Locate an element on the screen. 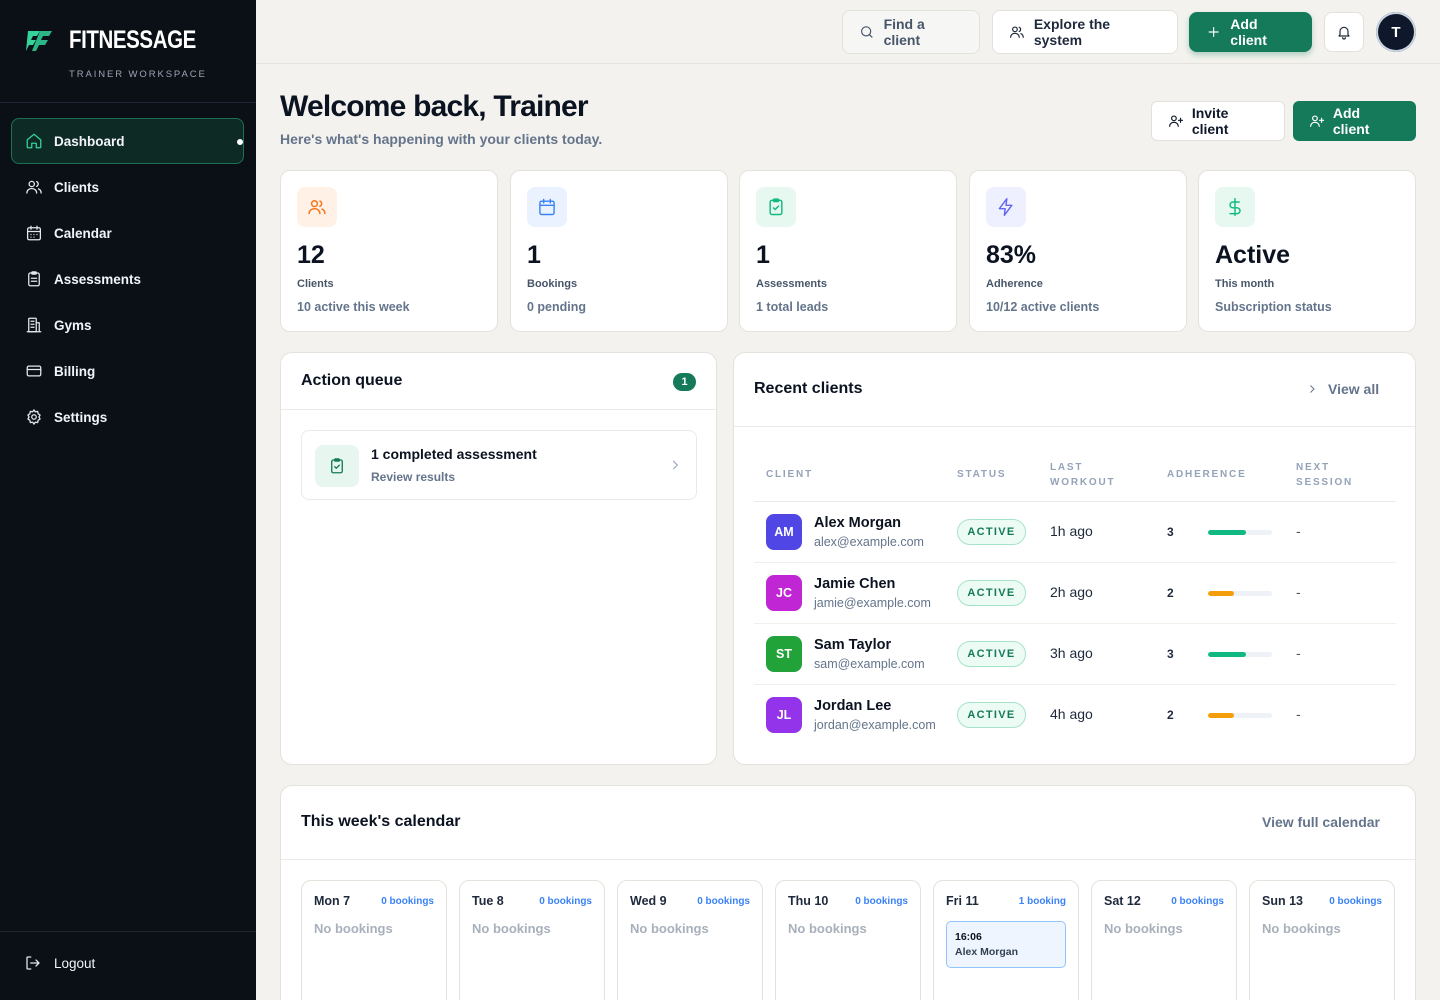 The width and height of the screenshot is (1440, 1000). stat-label: Adherence is located at coordinates (1014, 284).